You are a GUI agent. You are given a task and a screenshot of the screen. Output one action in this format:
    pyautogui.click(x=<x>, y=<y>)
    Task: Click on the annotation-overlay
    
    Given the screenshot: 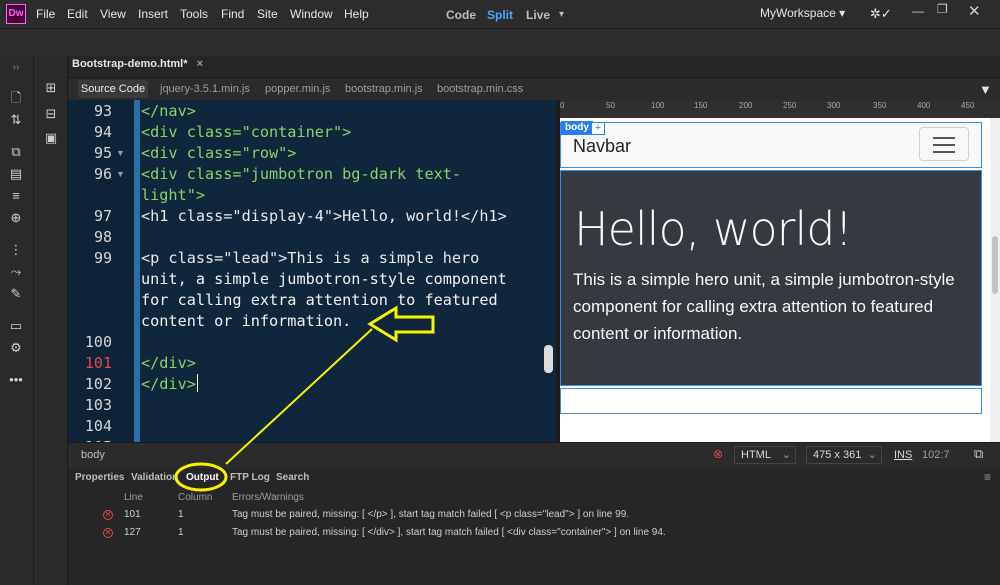 What is the action you would take?
    pyautogui.click(x=304, y=398)
    